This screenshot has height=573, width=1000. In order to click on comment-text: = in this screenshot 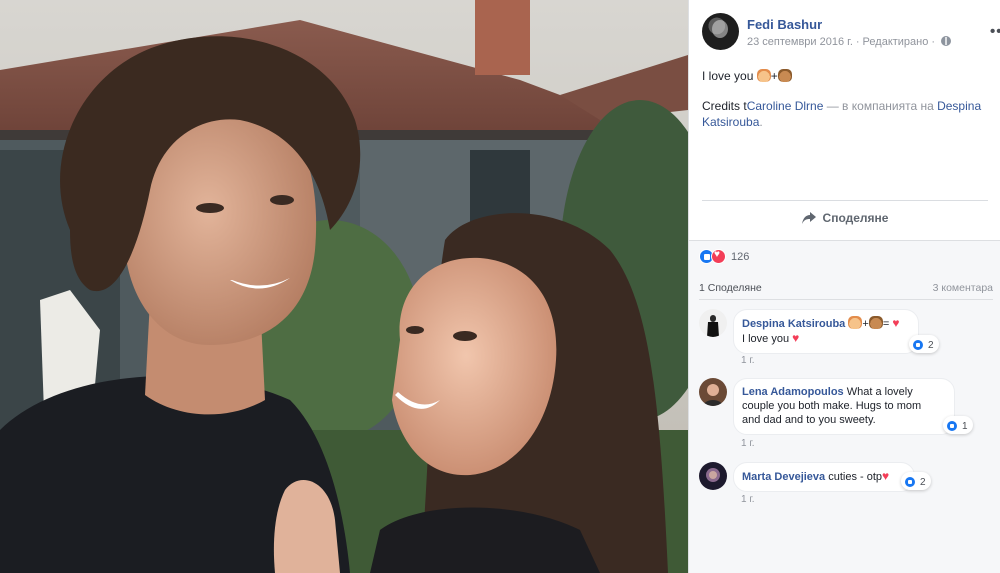, I will do `click(886, 324)`.